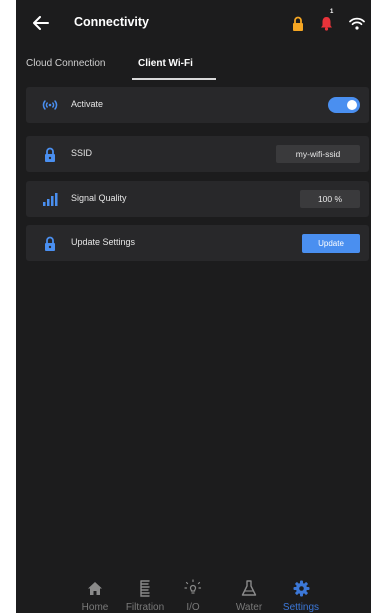 The height and width of the screenshot is (613, 379). Describe the element at coordinates (332, 12) in the screenshot. I see `notification-count-badge: 1` at that location.